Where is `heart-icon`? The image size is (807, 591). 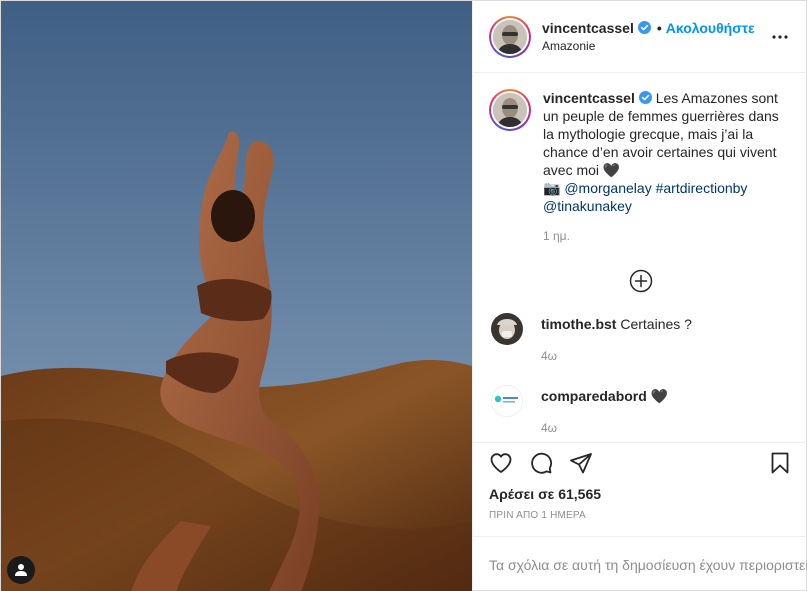 heart-icon is located at coordinates (501, 463).